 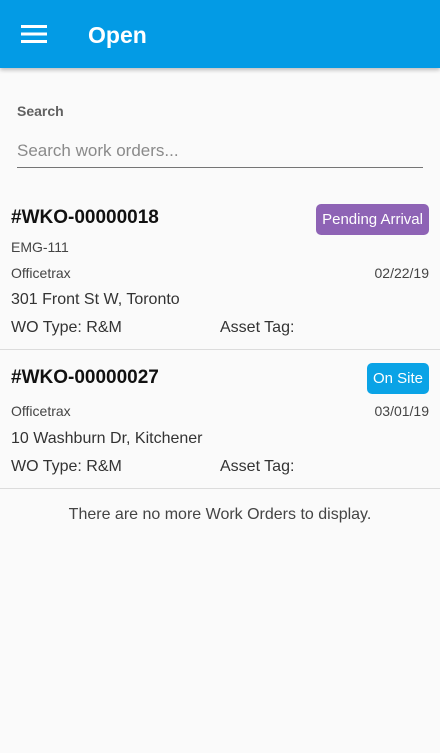 I want to click on hamburger-menu-icon, so click(x=34, y=34).